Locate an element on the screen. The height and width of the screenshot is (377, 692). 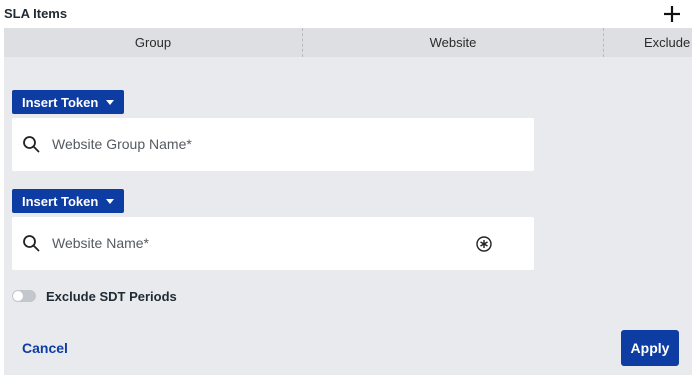
table-column-header: Group Website Exclude is located at coordinates (348, 42).